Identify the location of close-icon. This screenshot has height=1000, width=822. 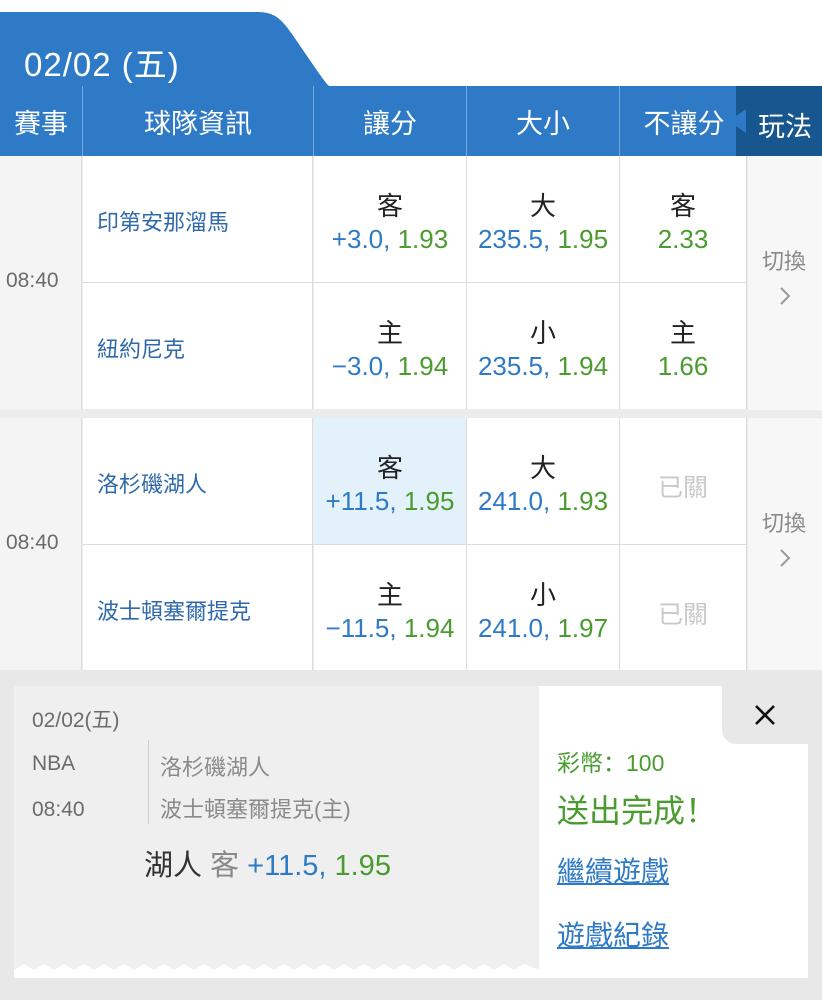
(765, 715).